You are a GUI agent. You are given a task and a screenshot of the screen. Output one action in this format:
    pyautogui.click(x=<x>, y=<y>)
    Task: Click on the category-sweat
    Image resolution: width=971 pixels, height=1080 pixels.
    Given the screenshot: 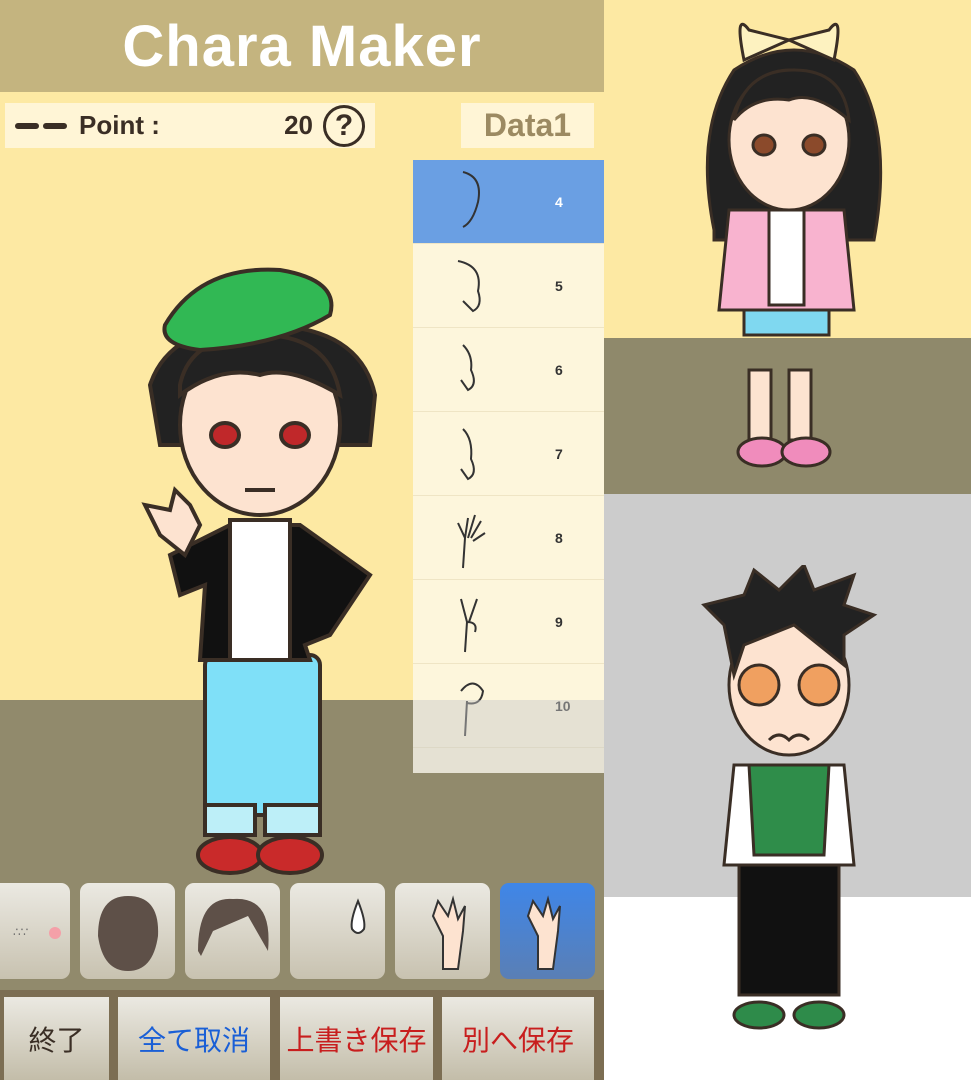 What is the action you would take?
    pyautogui.click(x=337, y=931)
    